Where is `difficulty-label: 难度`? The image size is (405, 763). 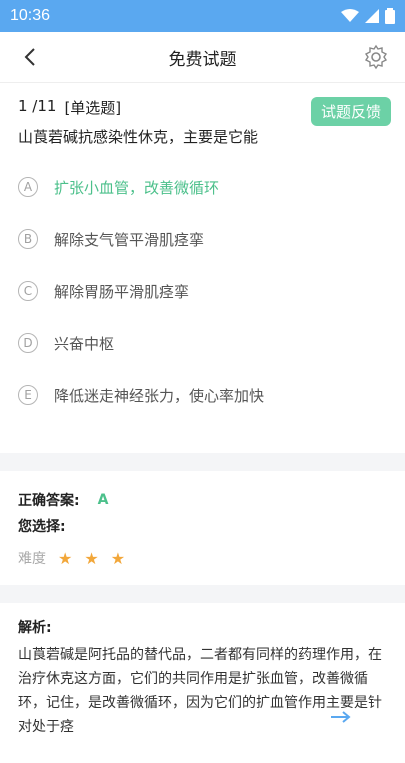 difficulty-label: 难度 is located at coordinates (32, 559).